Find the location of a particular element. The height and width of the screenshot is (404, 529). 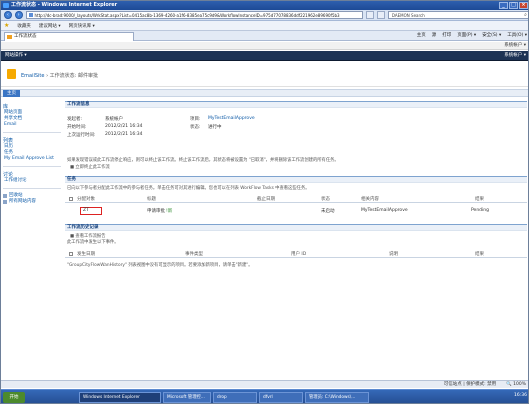

col-date: 发生日期 is located at coordinates (86, 254).